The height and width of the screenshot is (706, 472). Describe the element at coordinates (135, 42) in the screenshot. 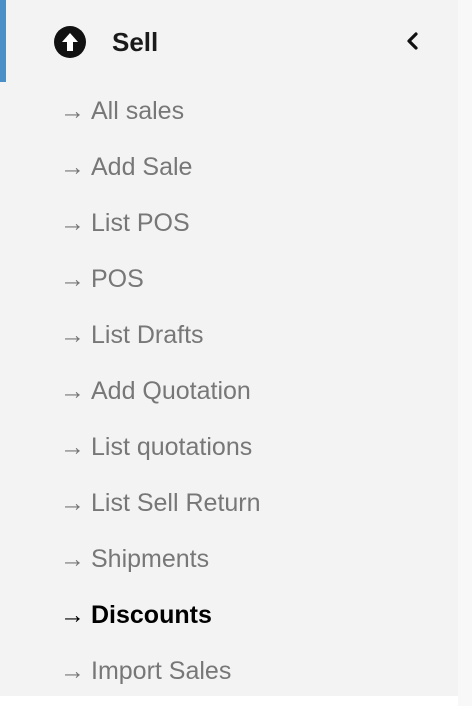

I see `sell-menu-title: Sell` at that location.